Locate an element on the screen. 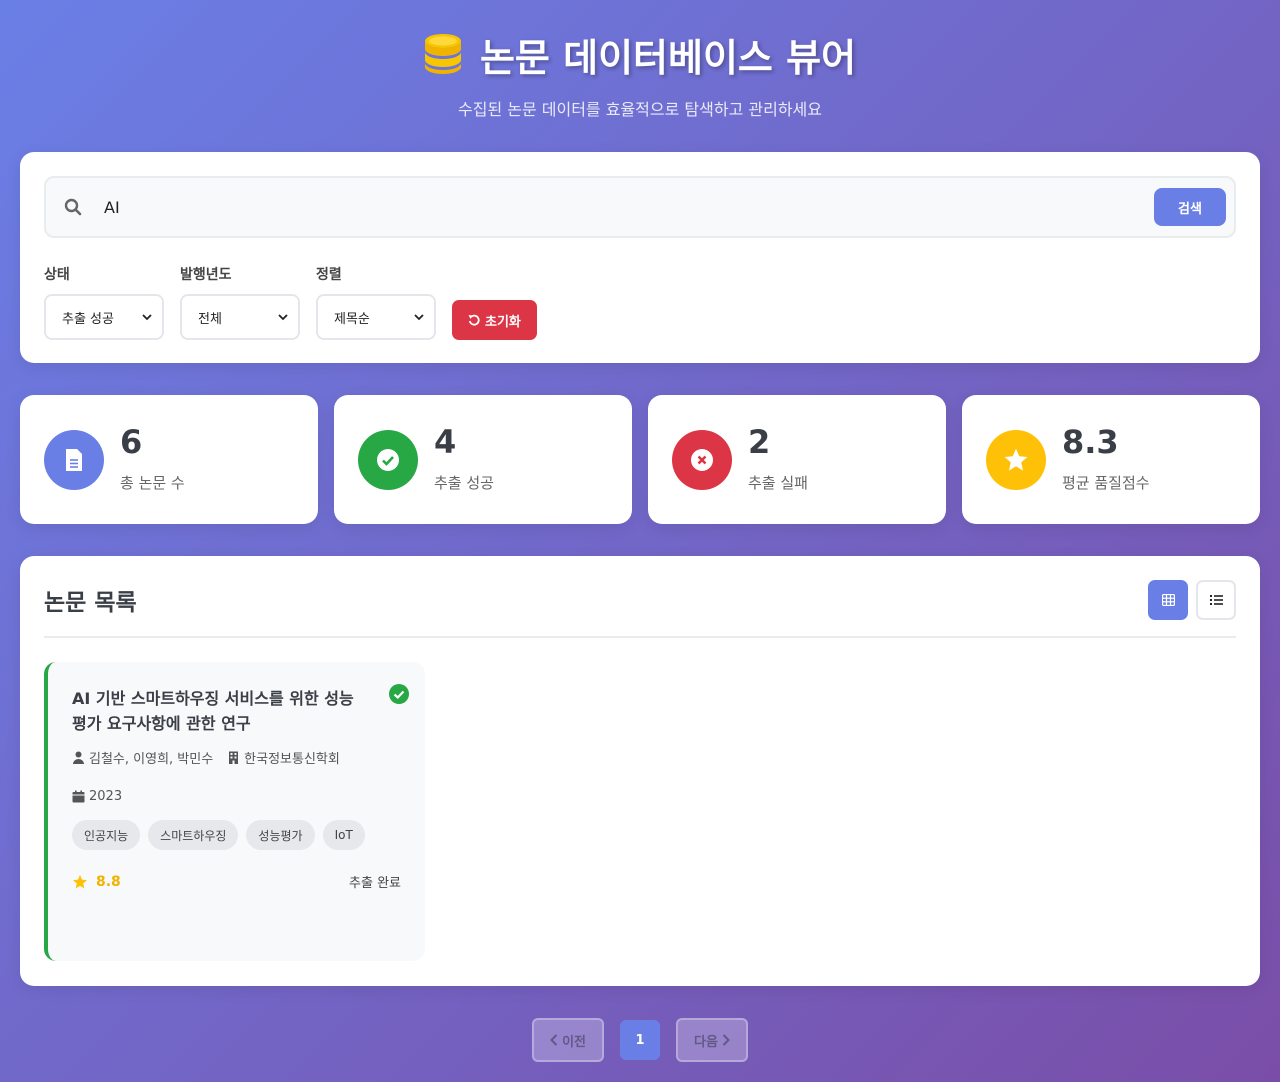  search-bar: 검색 is located at coordinates (640, 207).